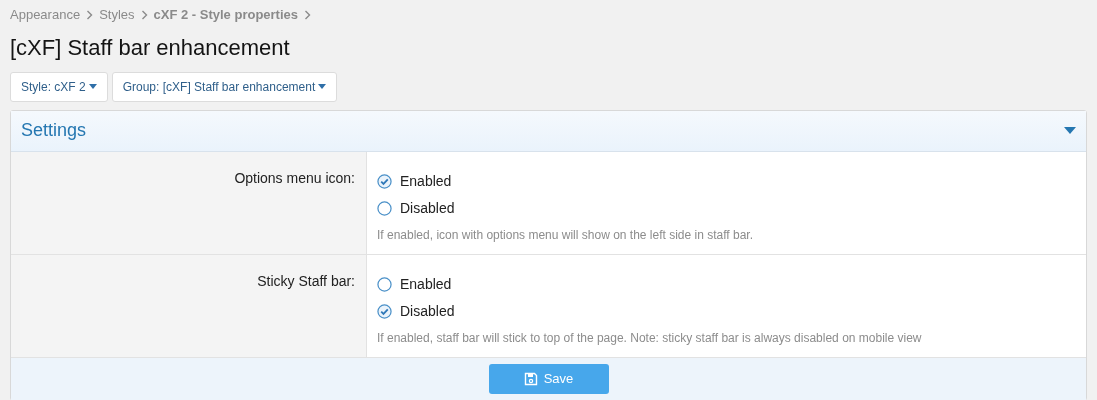 The image size is (1097, 400). Describe the element at coordinates (150, 47) in the screenshot. I see `page-title: [cXF] Staff bar enhancement` at that location.